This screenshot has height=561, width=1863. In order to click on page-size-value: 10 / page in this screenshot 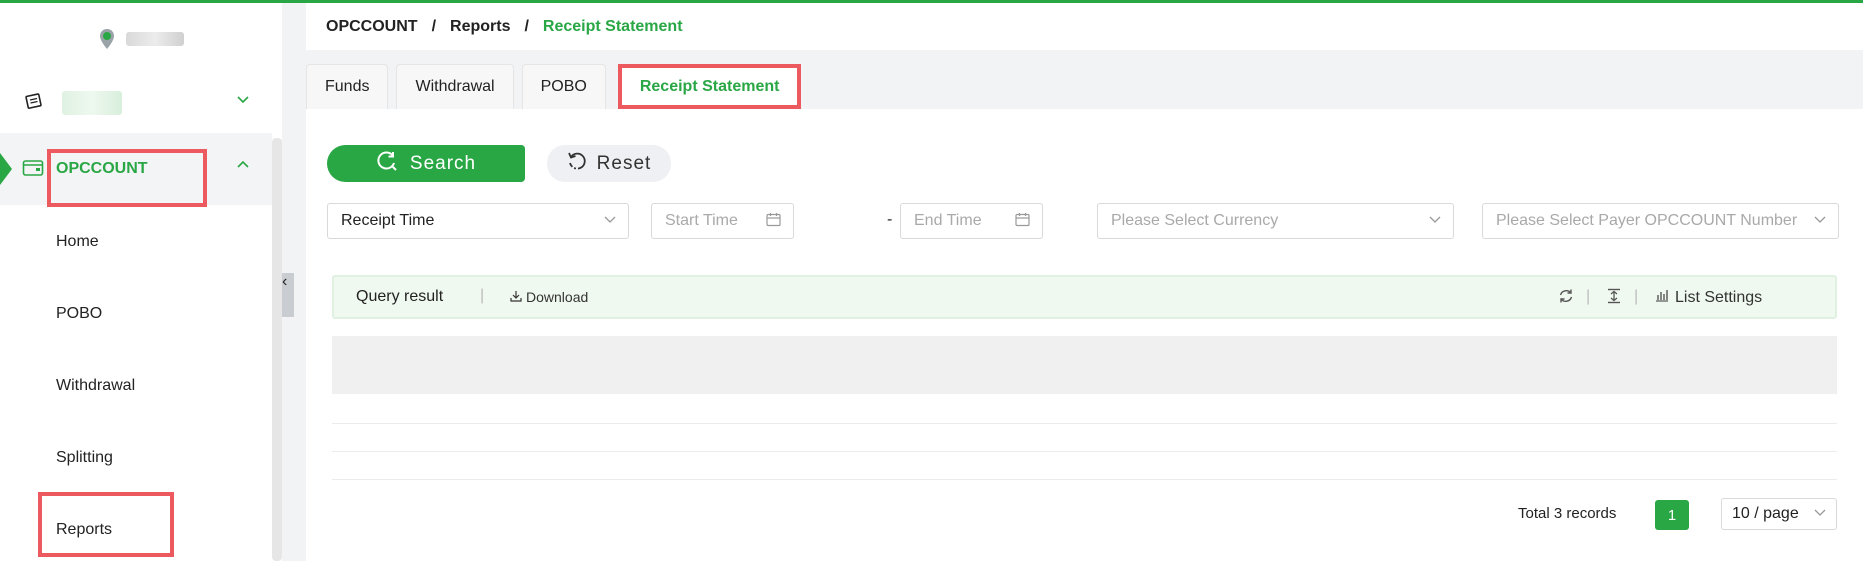, I will do `click(1765, 513)`.